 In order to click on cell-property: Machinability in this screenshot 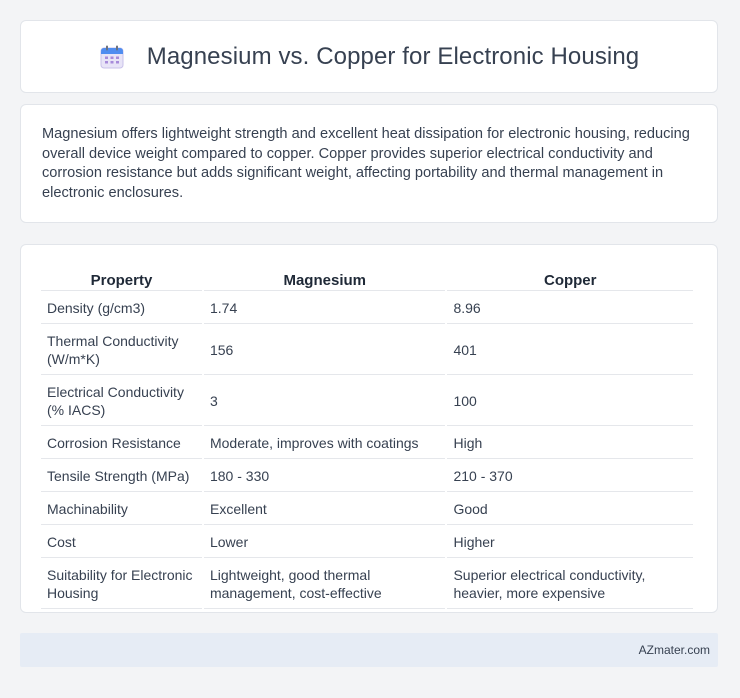, I will do `click(121, 509)`.